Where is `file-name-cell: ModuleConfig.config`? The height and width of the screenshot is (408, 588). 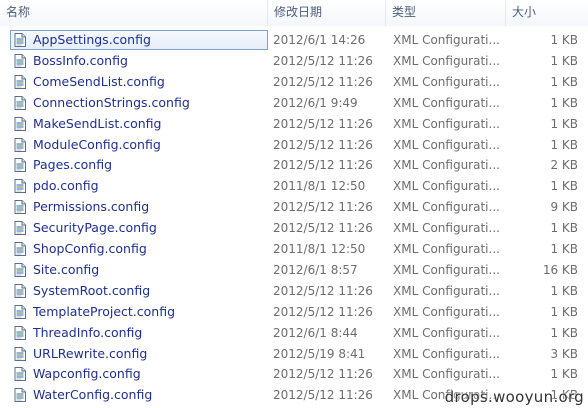
file-name-cell: ModuleConfig.config is located at coordinates (139, 145).